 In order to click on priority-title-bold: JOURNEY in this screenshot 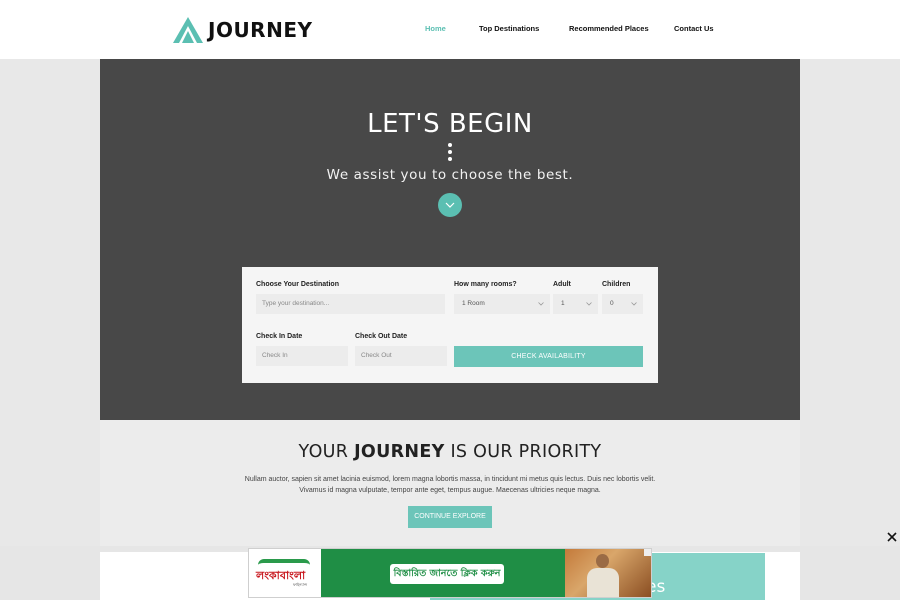, I will do `click(399, 452)`.